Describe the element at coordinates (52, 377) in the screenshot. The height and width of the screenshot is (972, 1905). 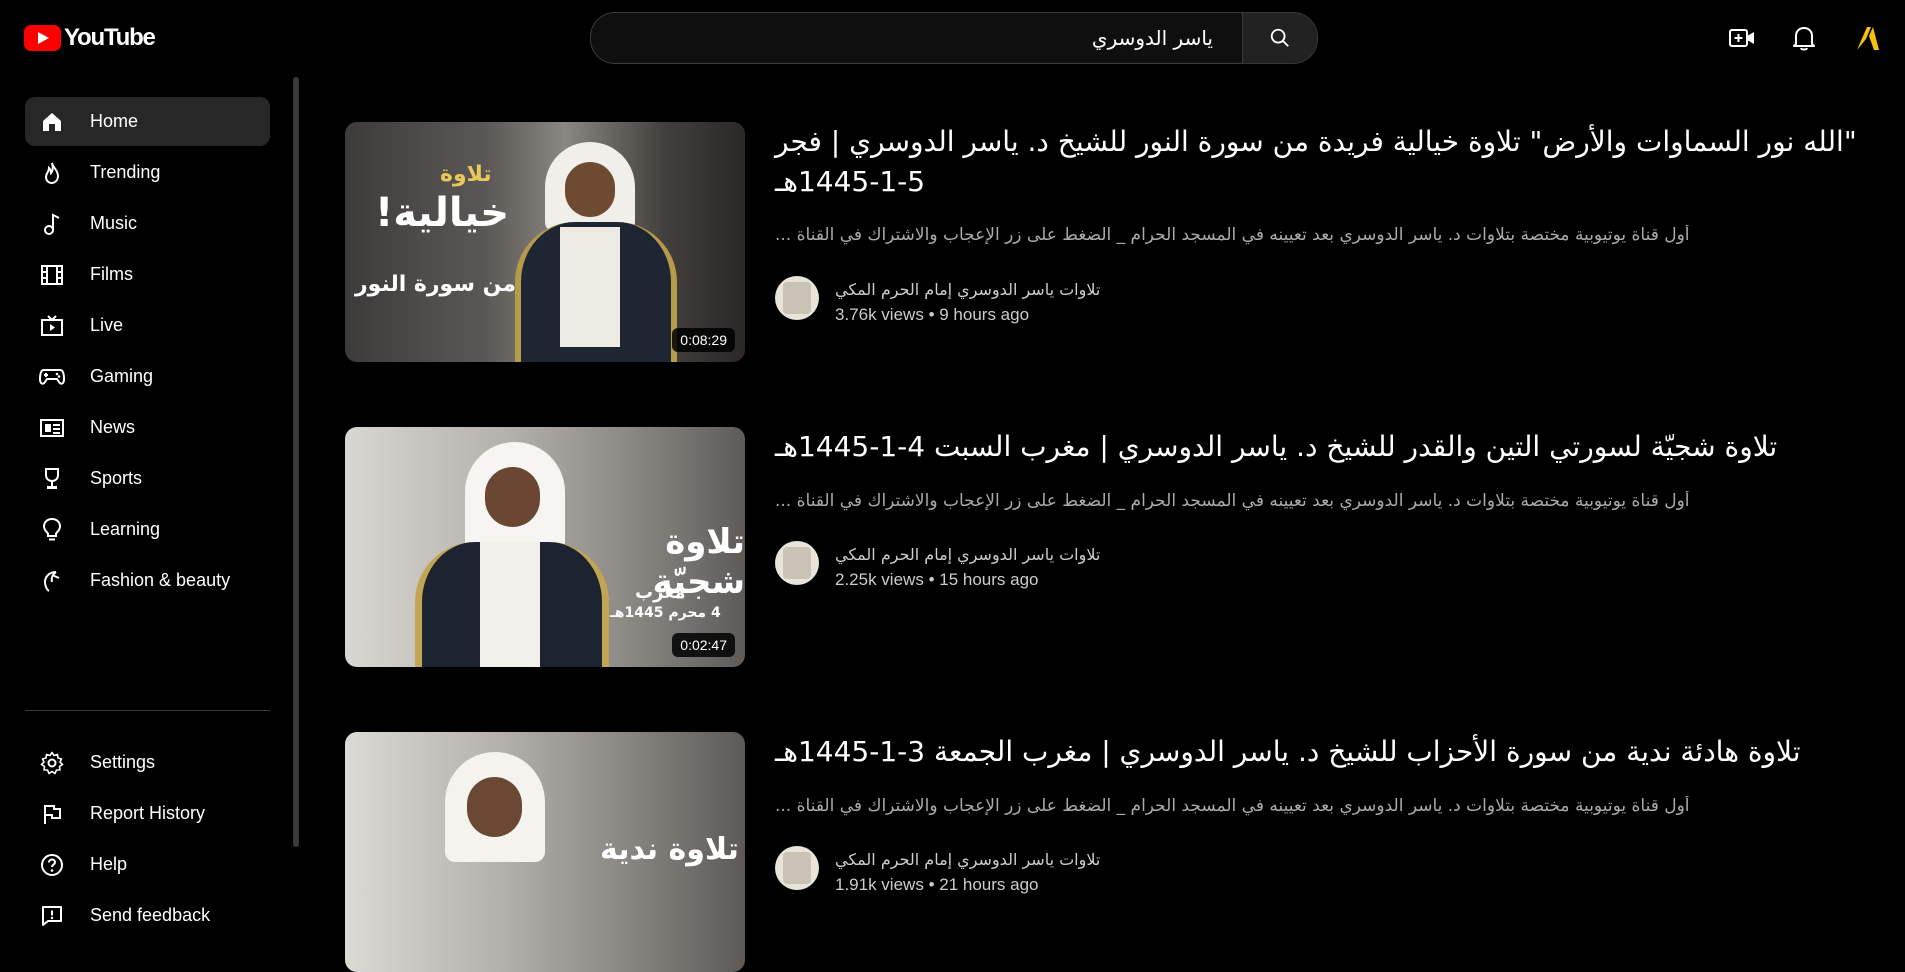
I see `gaming-icon` at that location.